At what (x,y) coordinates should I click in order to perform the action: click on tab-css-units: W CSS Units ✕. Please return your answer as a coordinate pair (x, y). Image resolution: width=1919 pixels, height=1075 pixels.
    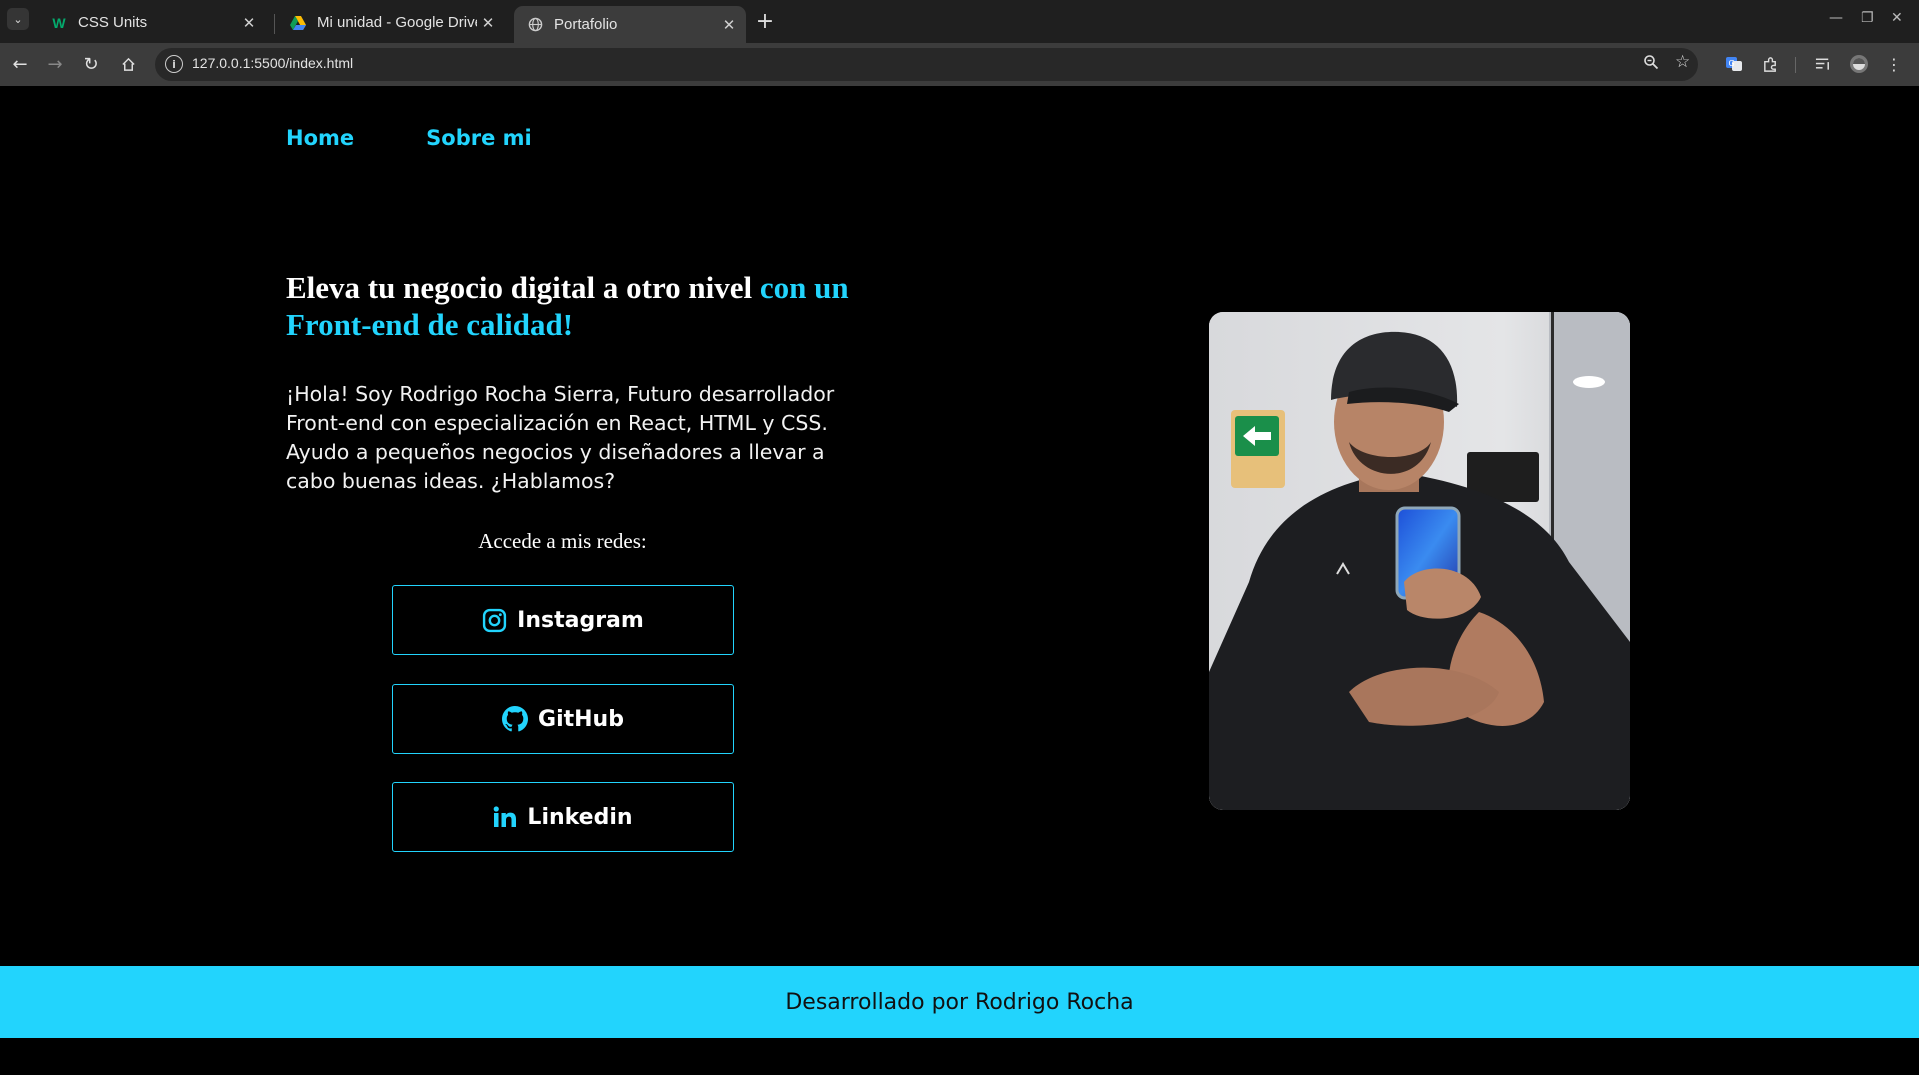
    Looking at the image, I should click on (152, 22).